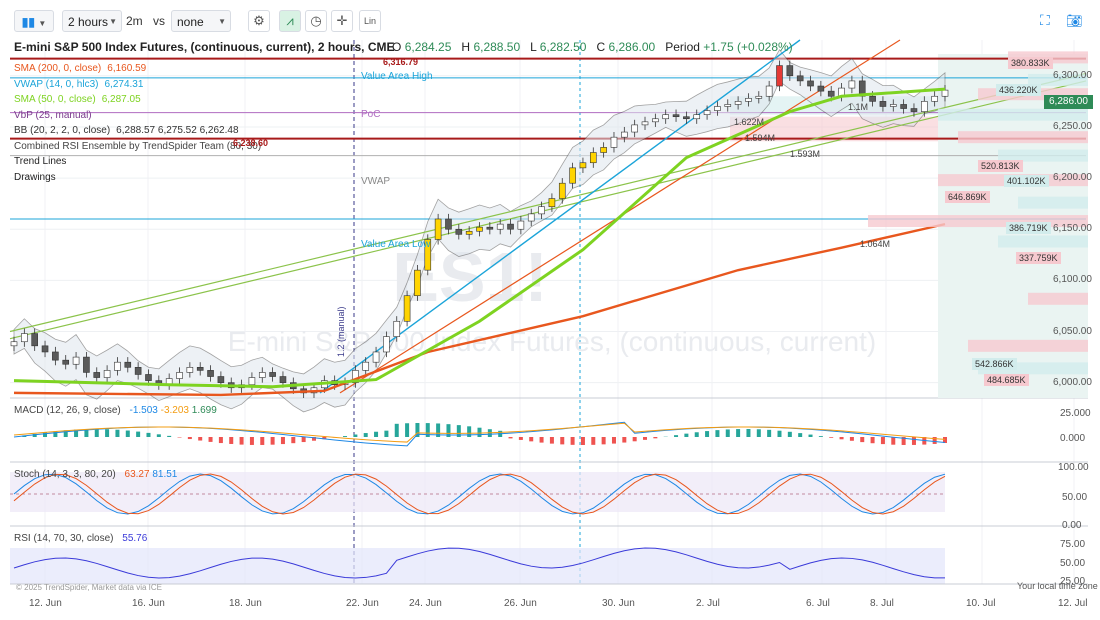  What do you see at coordinates (1028, 228) in the screenshot?
I see `volume-box: 386.719K` at bounding box center [1028, 228].